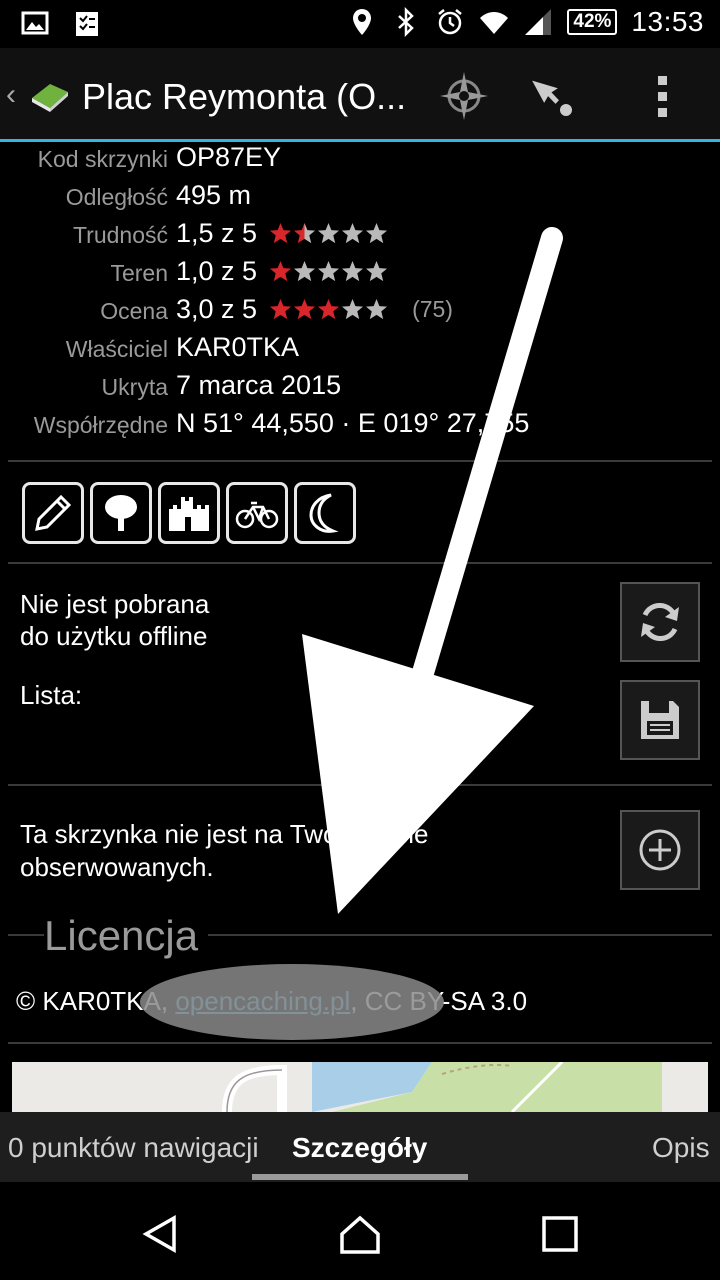 This screenshot has height=1280, width=720. What do you see at coordinates (328, 271) in the screenshot?
I see `terrain-stars` at bounding box center [328, 271].